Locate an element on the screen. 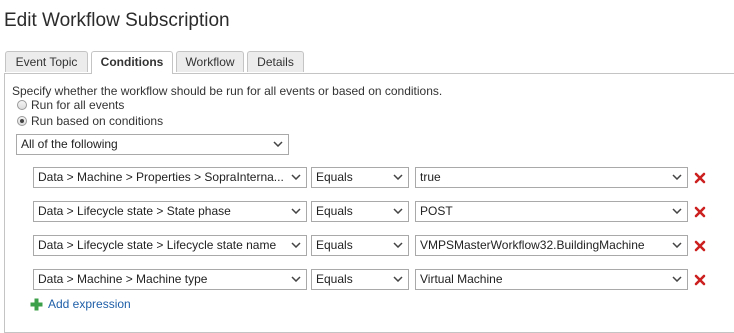  page-title: Edit Workflow Subscription is located at coordinates (117, 20).